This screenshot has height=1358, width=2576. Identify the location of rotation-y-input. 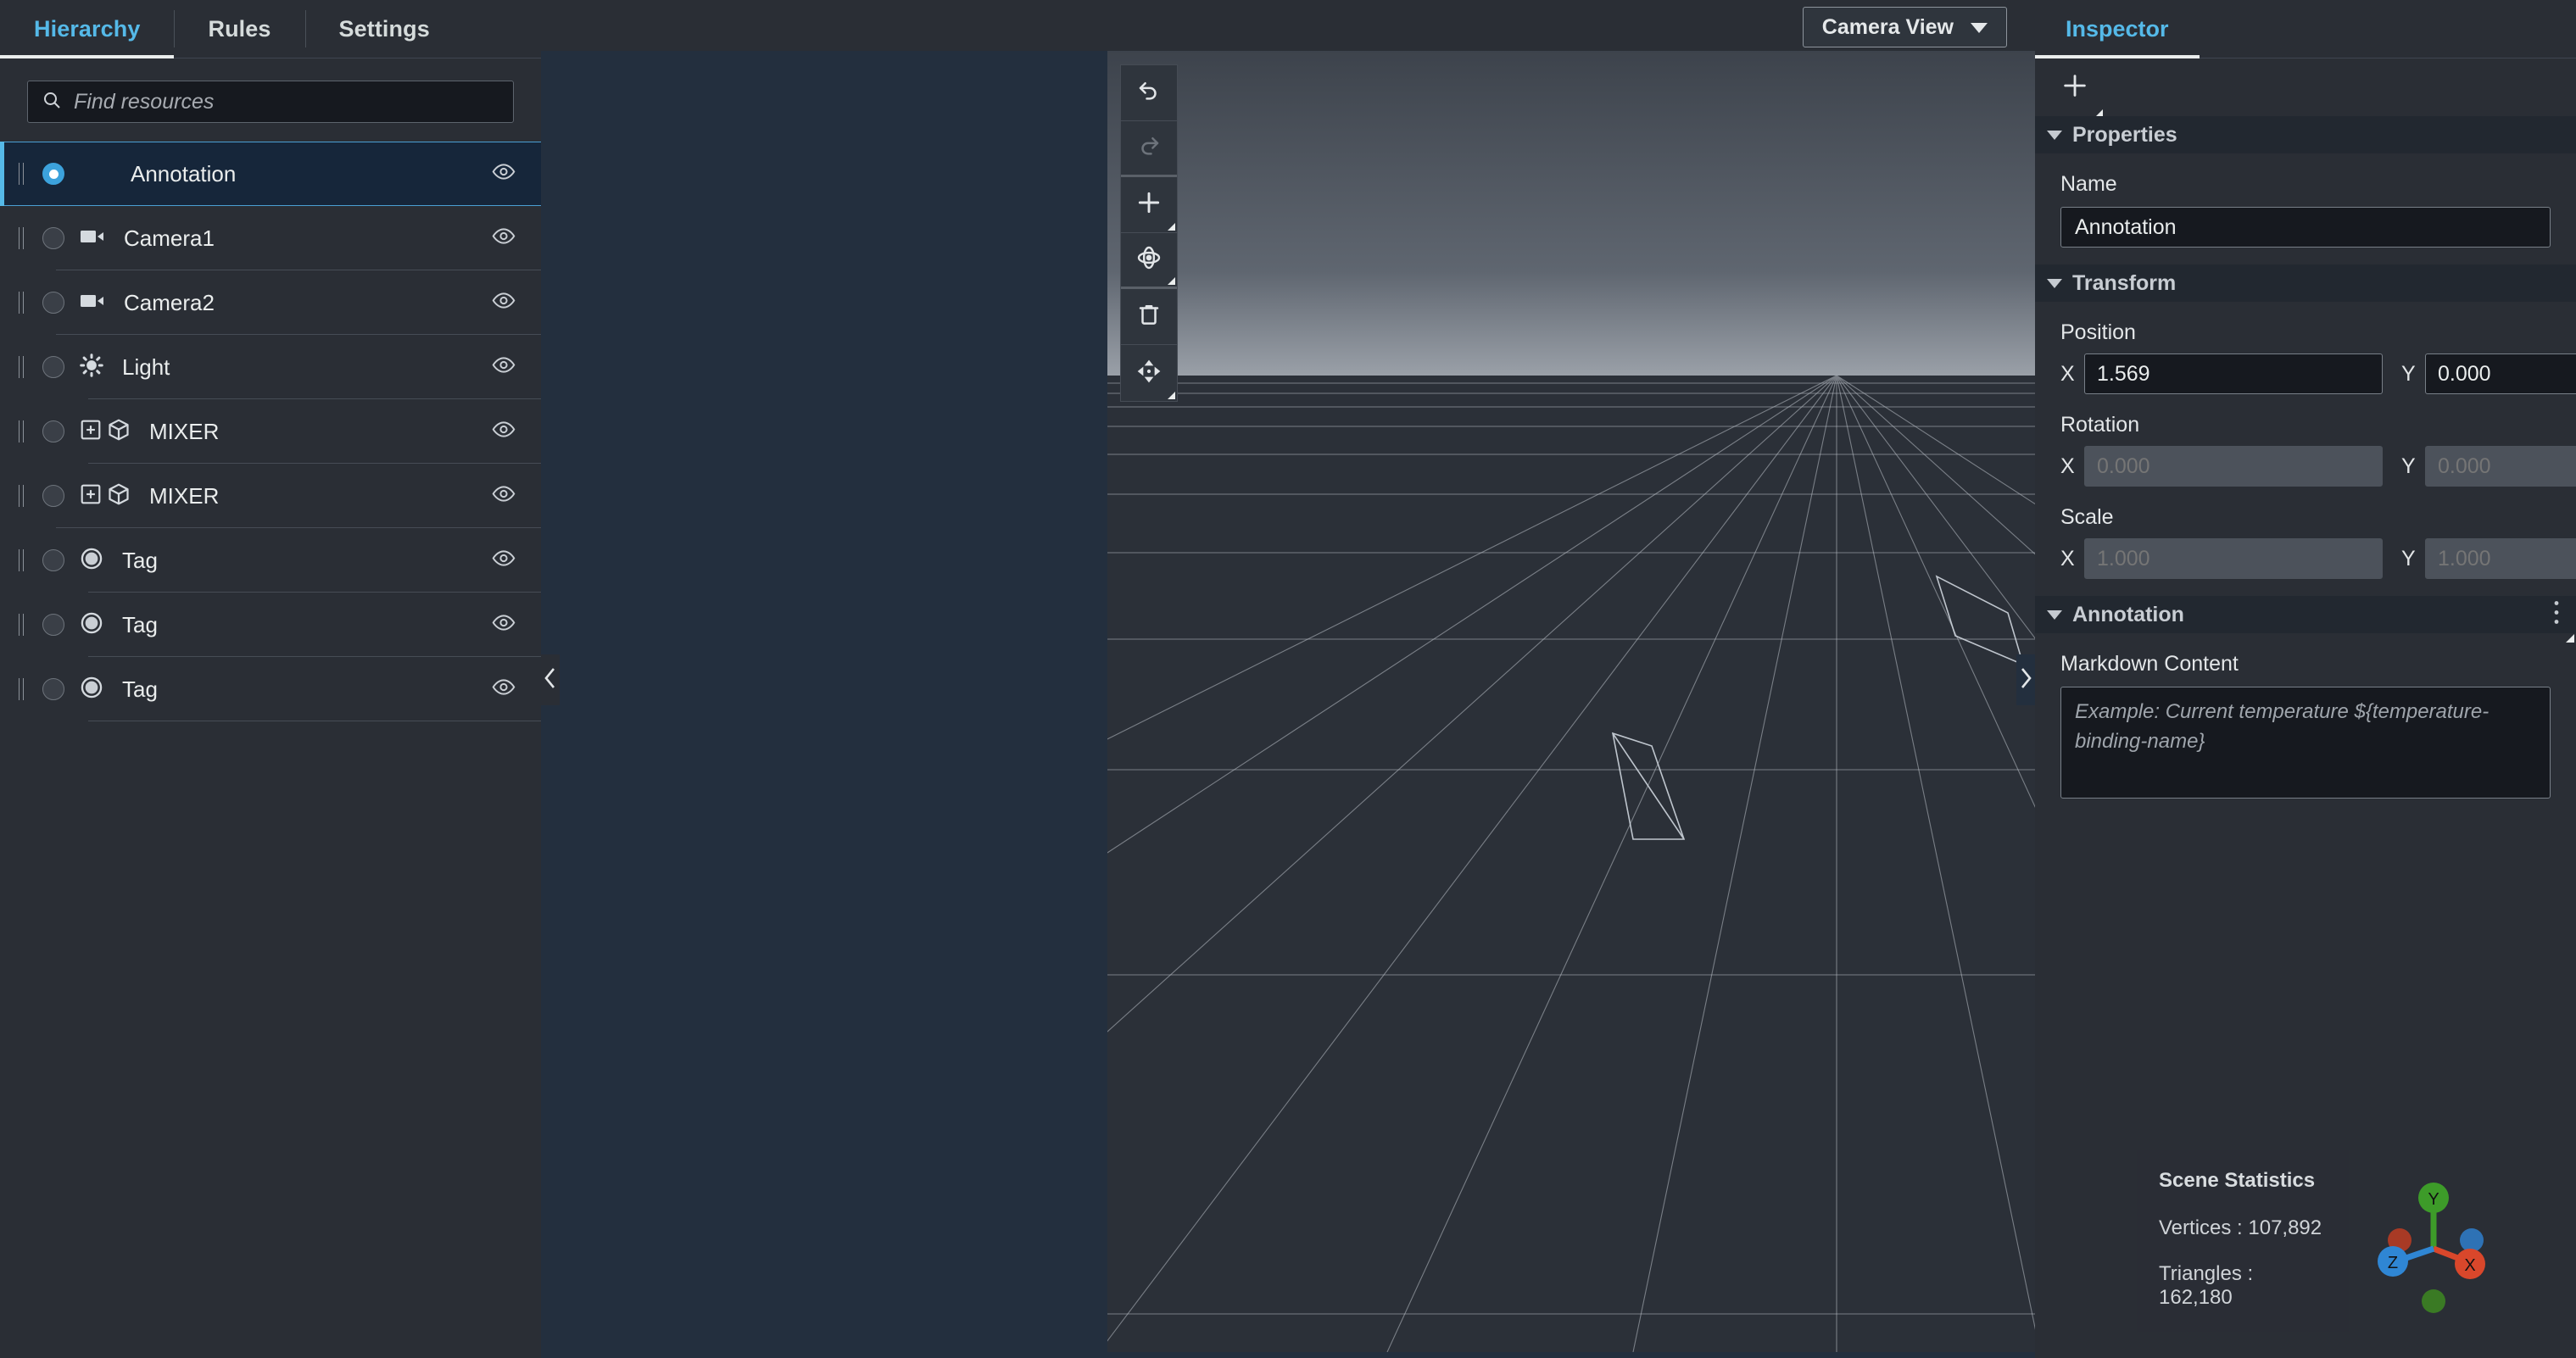
(2500, 467).